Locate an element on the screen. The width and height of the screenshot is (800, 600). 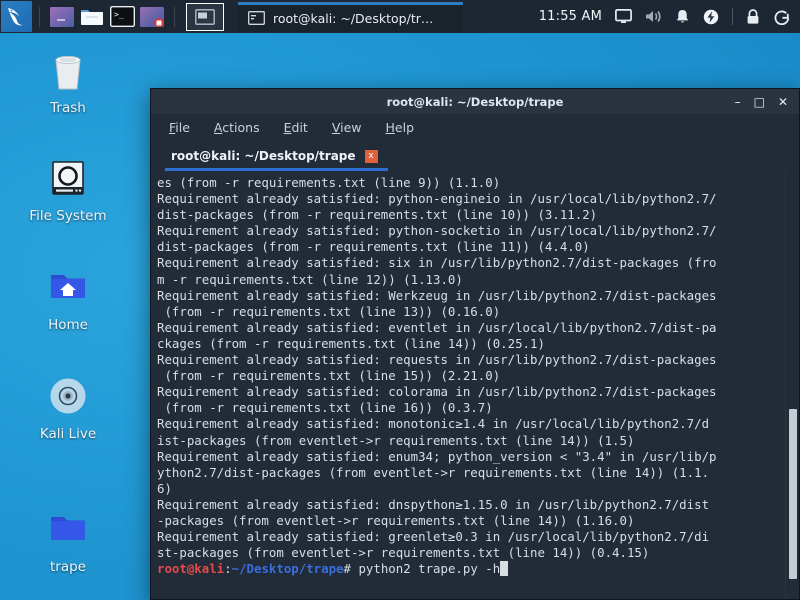
desktop-icon-label: Kali Live is located at coordinates (68, 434).